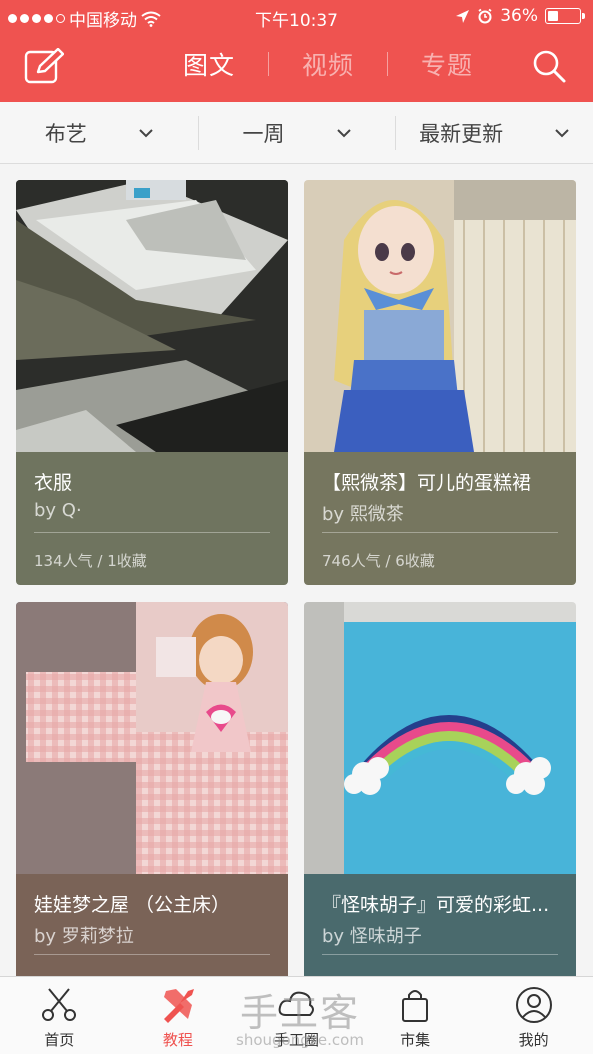 This screenshot has width=593, height=1054. What do you see at coordinates (372, 936) in the screenshot?
I see `card-author: by 怪味胡子` at bounding box center [372, 936].